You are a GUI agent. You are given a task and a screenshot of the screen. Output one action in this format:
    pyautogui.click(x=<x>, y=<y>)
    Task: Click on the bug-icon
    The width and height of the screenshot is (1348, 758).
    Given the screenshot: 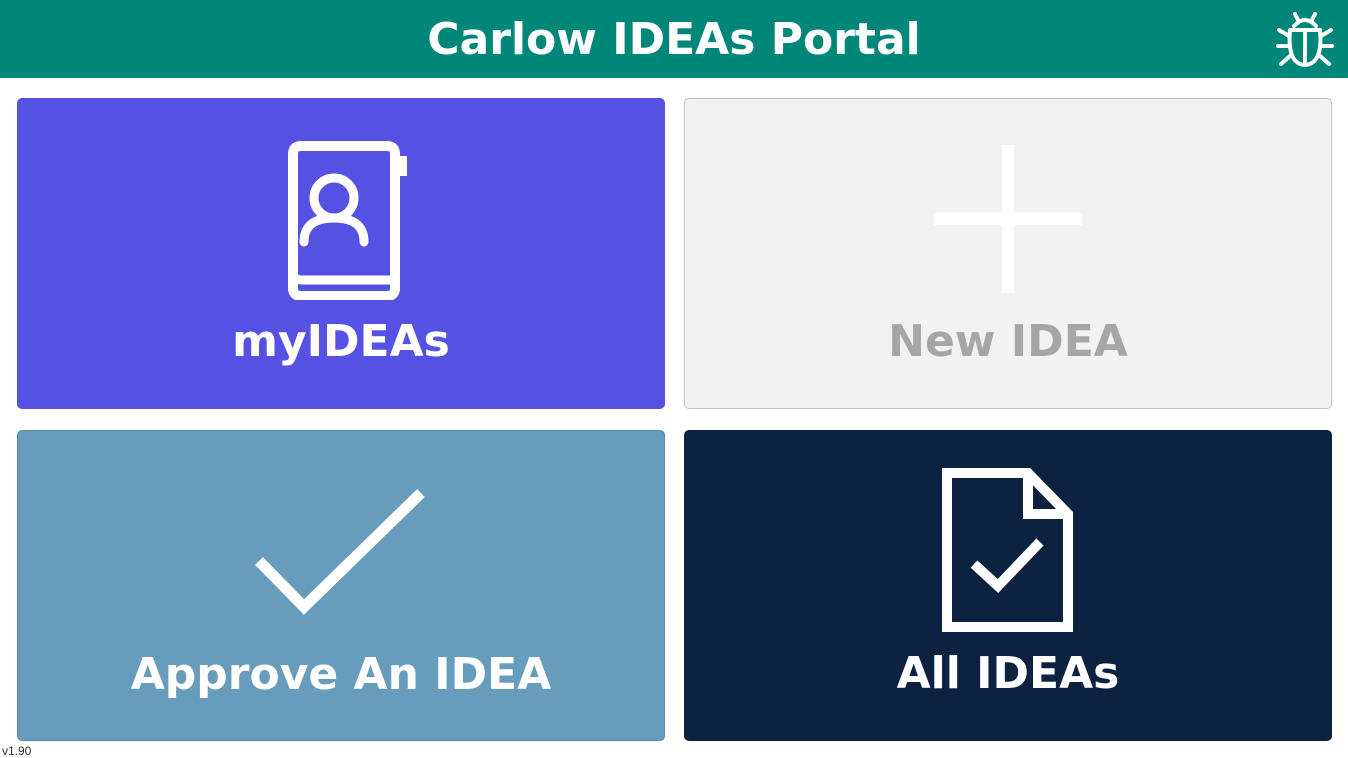 What is the action you would take?
    pyautogui.click(x=1305, y=39)
    